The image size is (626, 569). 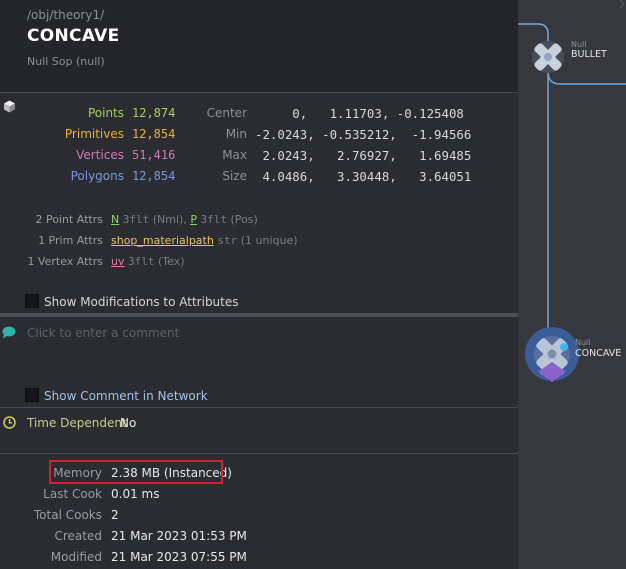 I want to click on min-label: Min, so click(x=236, y=134).